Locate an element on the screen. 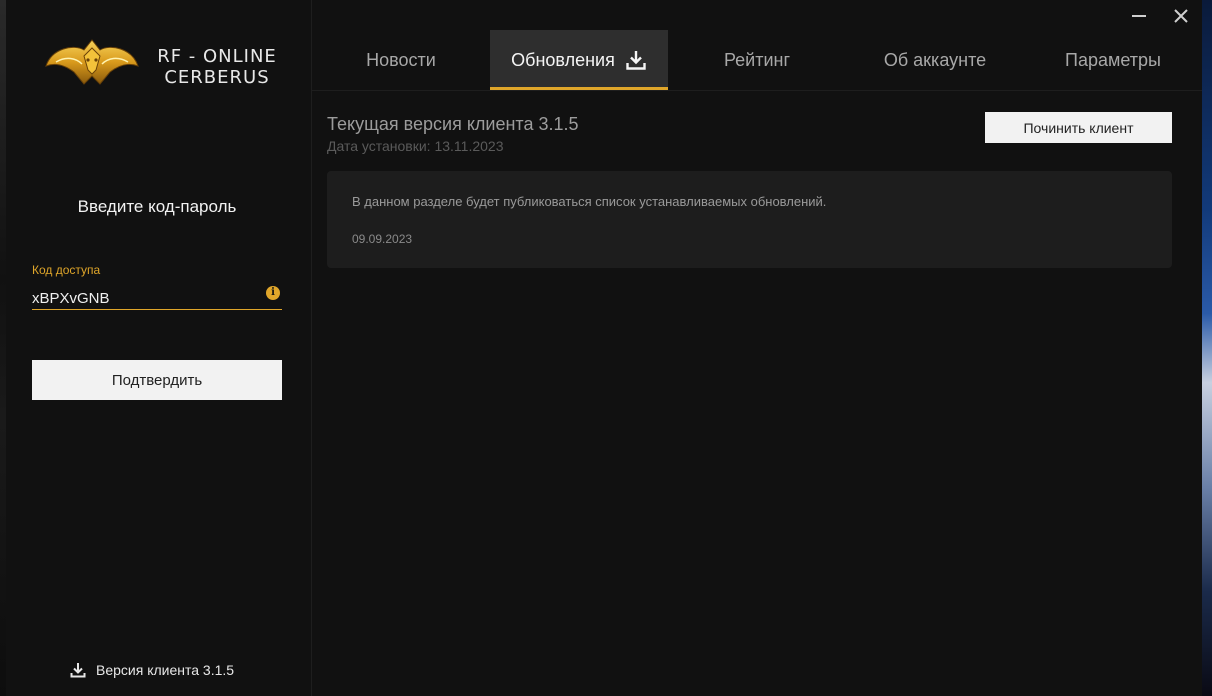 This screenshot has height=696, width=1212. minimize-icon is located at coordinates (1139, 16).